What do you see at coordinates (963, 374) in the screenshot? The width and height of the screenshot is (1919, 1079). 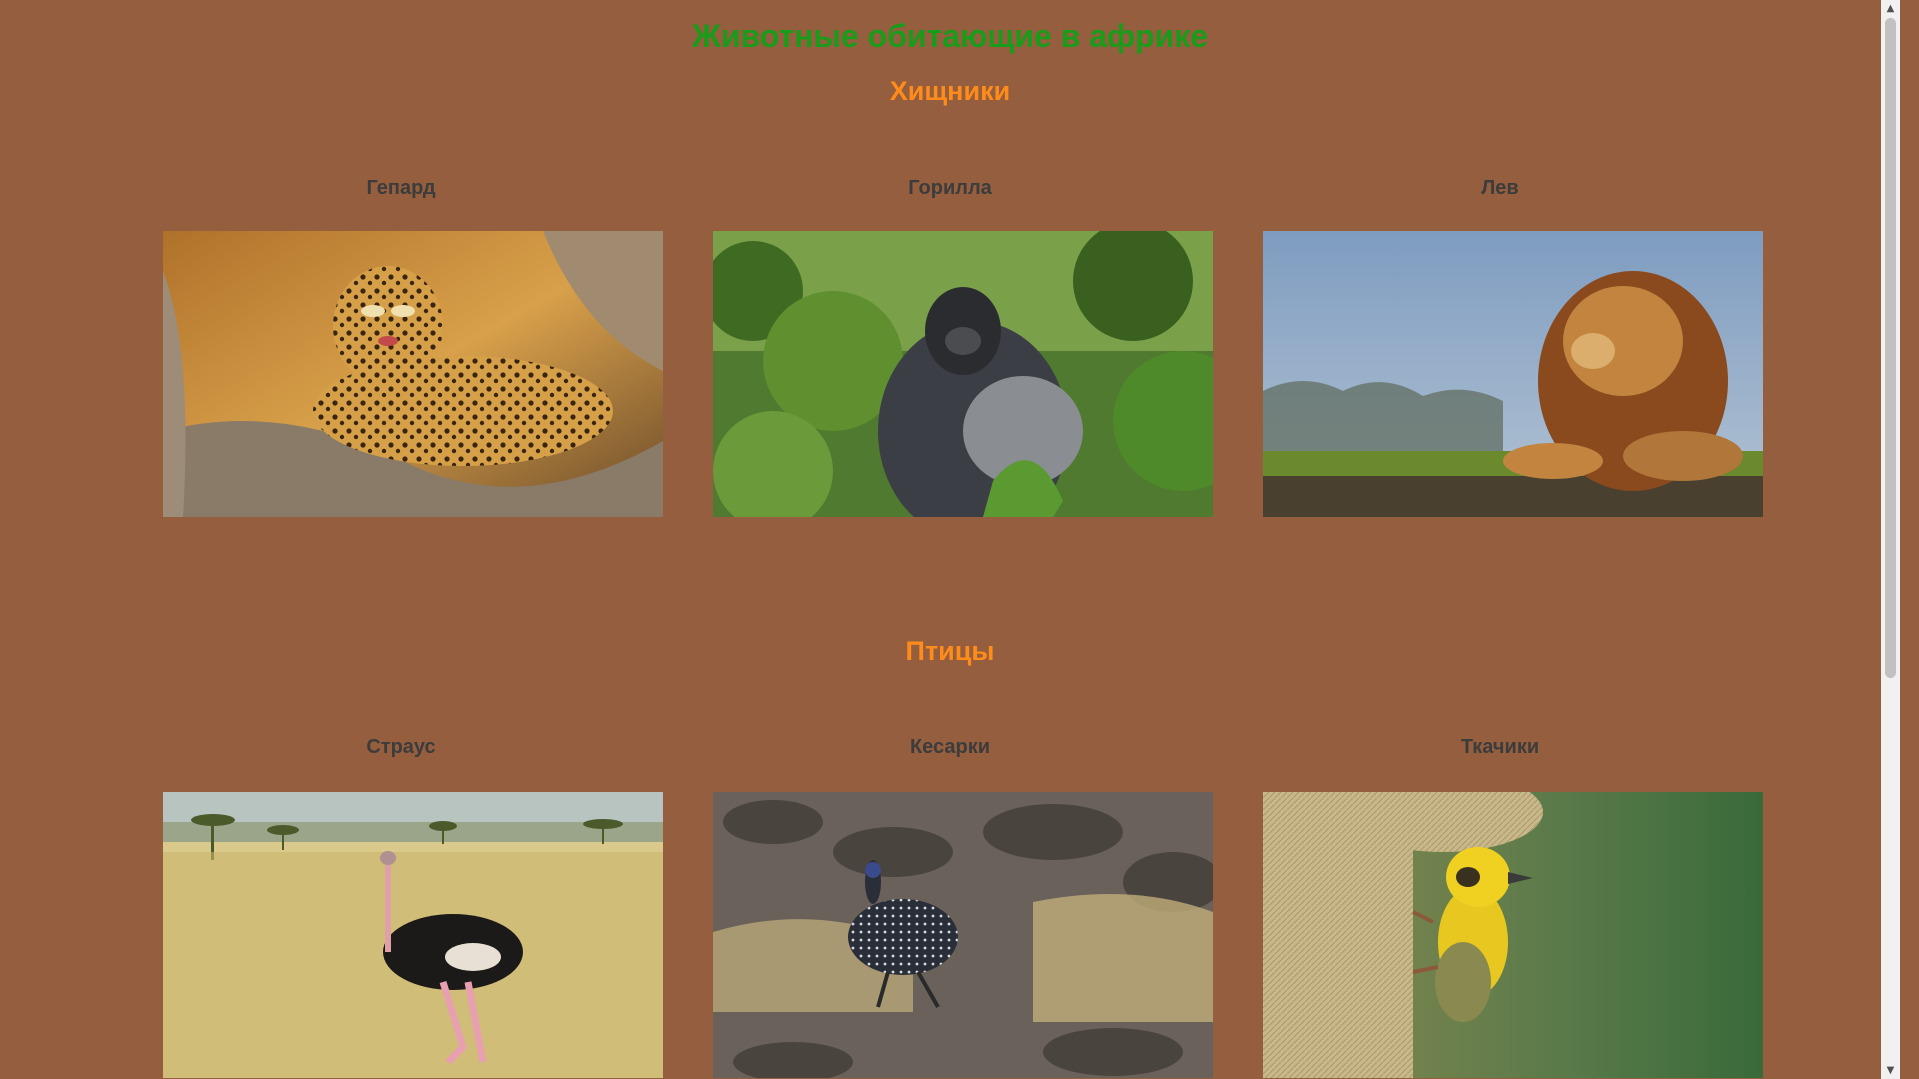 I see `gorilla-image` at bounding box center [963, 374].